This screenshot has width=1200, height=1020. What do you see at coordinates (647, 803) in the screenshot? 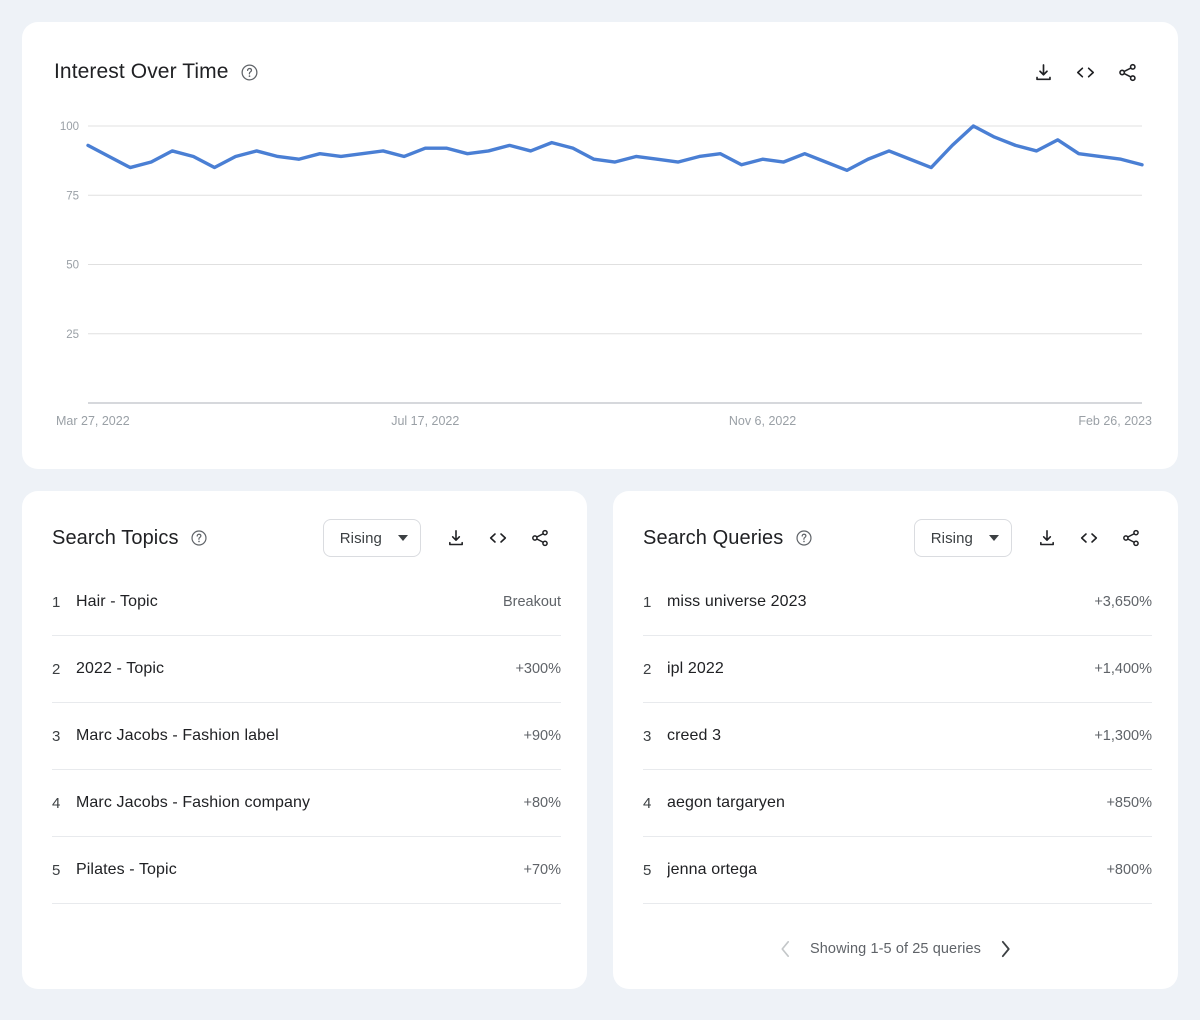
I see `queries-rank-number: 4` at bounding box center [647, 803].